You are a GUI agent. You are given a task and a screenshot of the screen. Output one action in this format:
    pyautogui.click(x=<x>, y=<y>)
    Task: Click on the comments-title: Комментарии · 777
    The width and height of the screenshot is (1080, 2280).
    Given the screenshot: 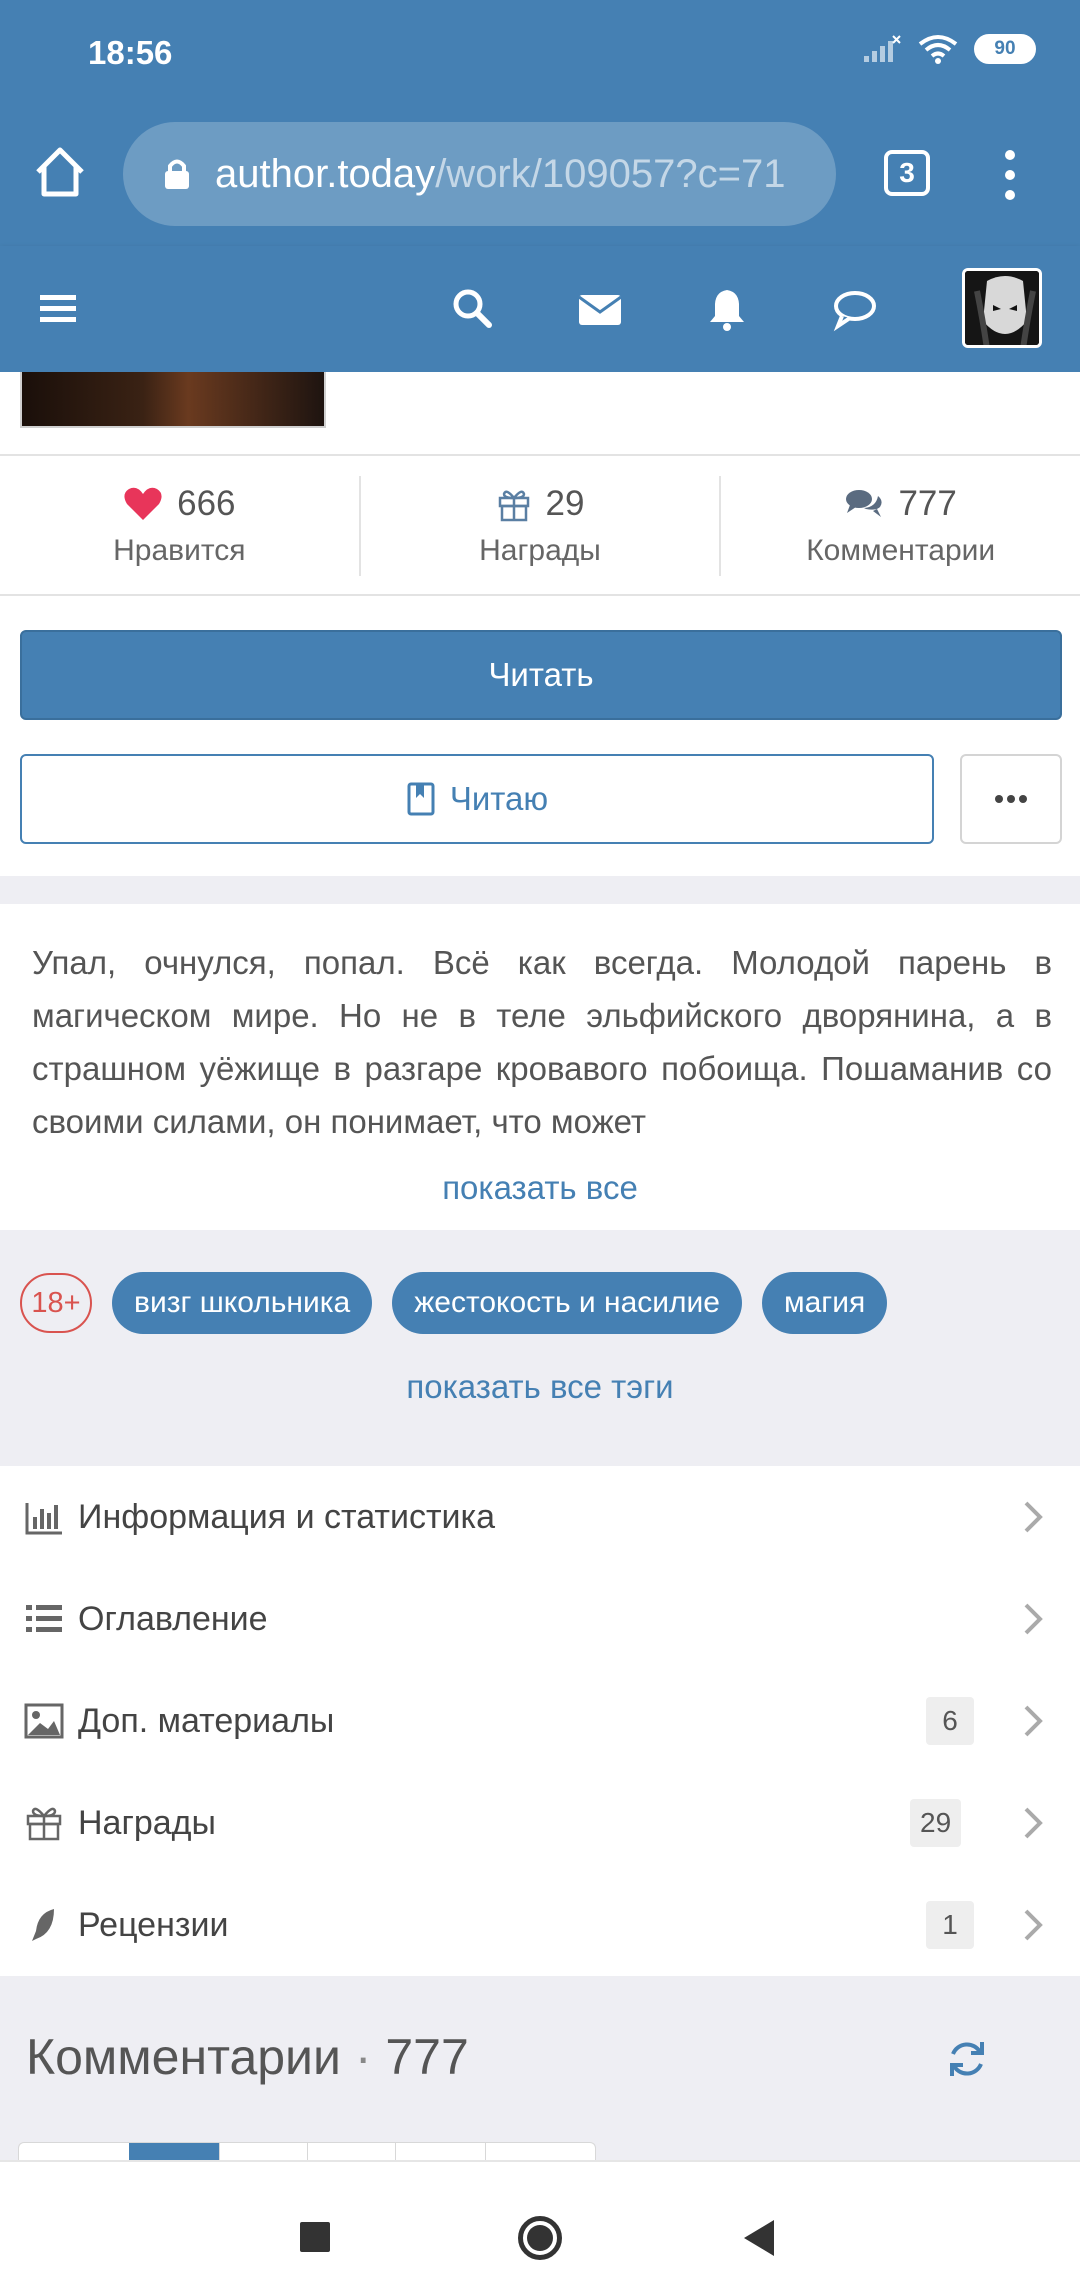 What is the action you would take?
    pyautogui.click(x=247, y=2057)
    